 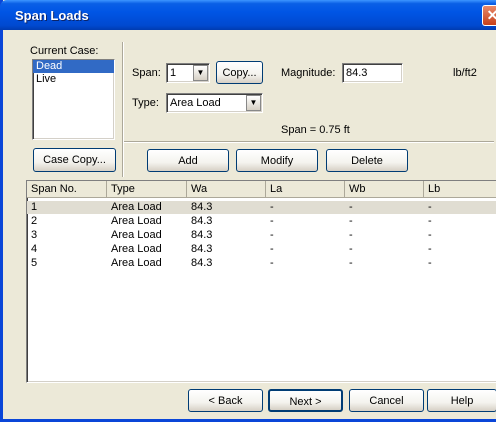 I want to click on close-button: ✕, so click(x=489, y=15).